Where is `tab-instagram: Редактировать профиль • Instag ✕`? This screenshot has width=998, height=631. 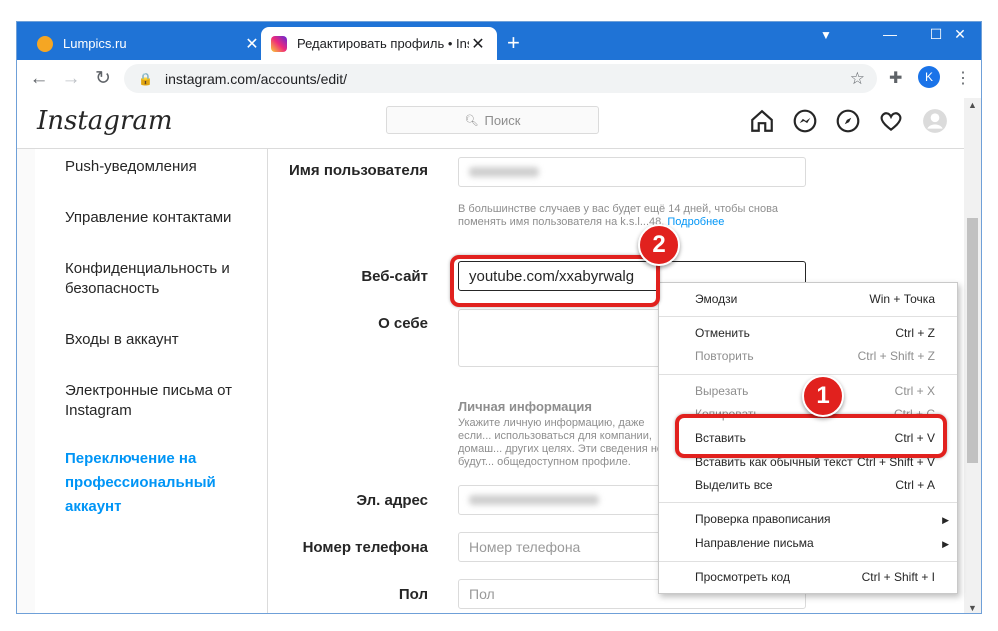 tab-instagram: Редактировать профиль • Instag ✕ is located at coordinates (379, 43).